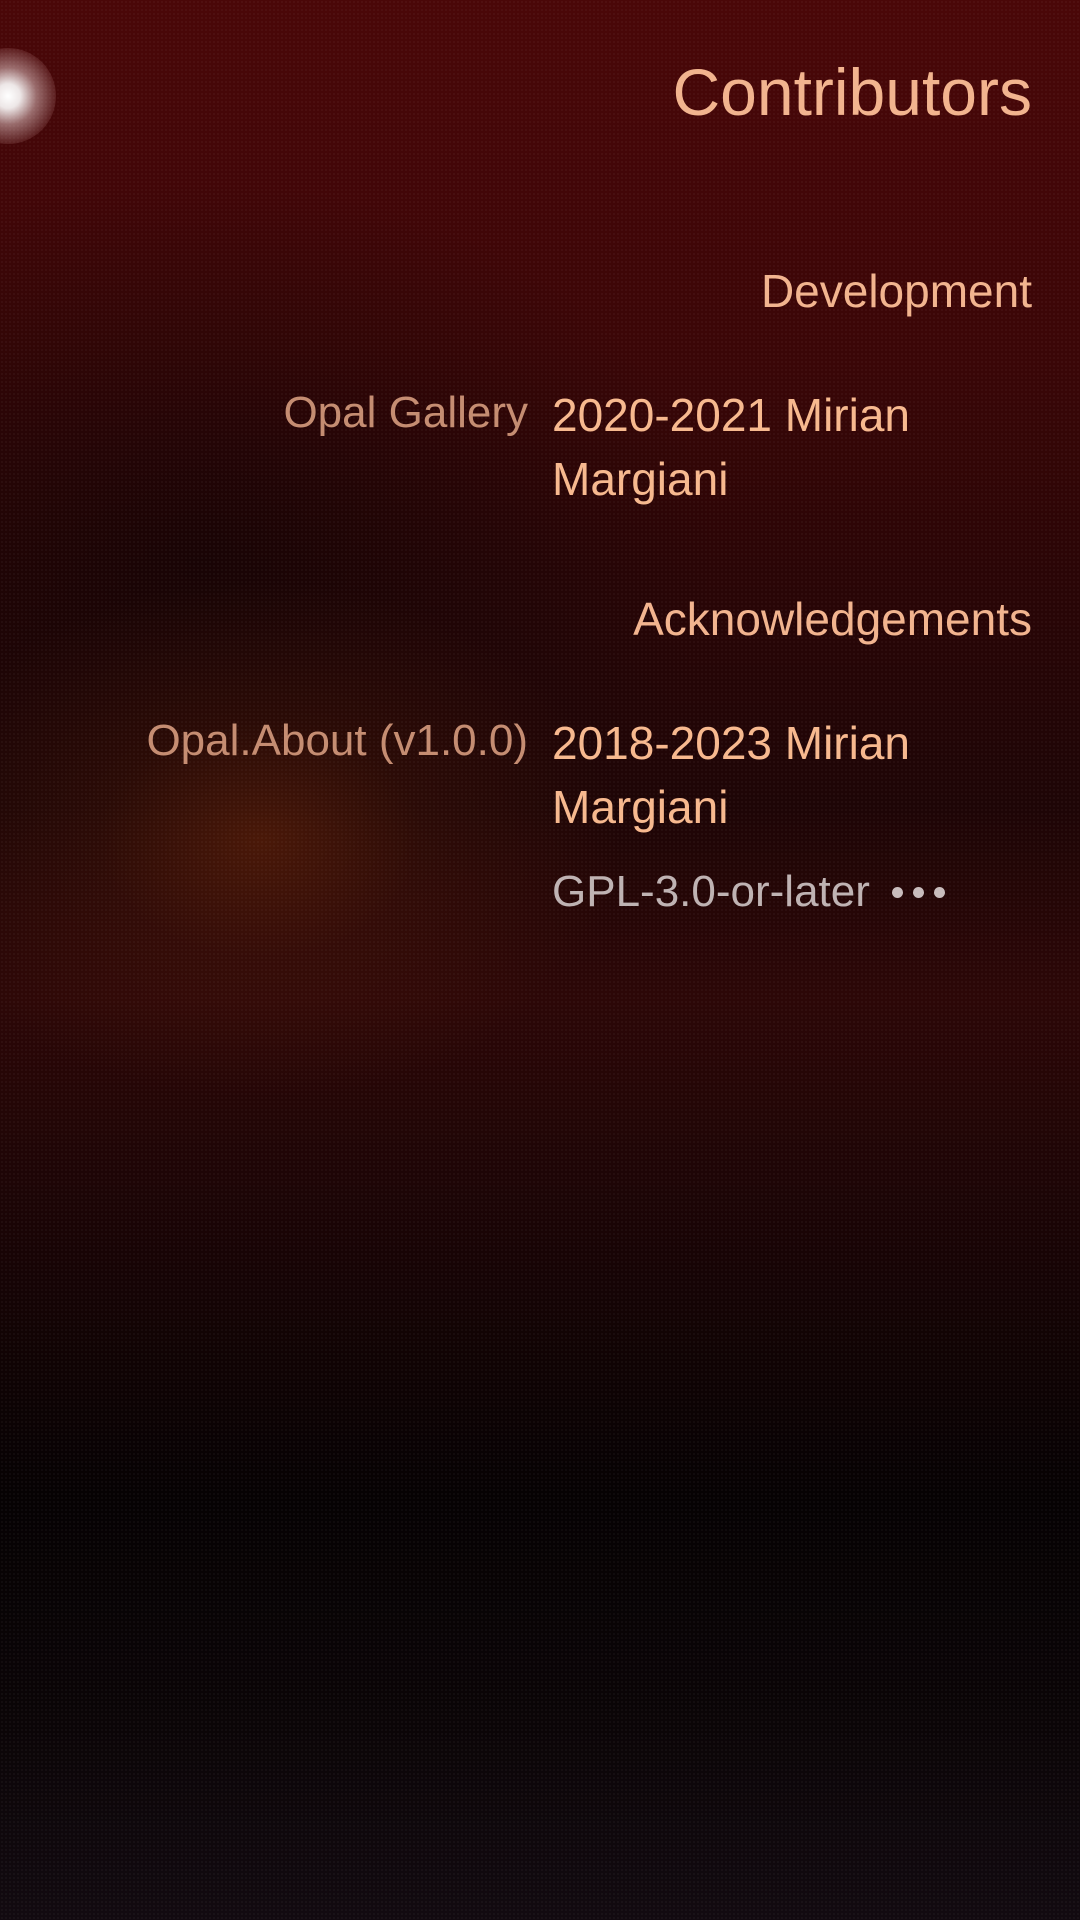 Image resolution: width=1080 pixels, height=1920 pixels. Describe the element at coordinates (832, 619) in the screenshot. I see `section-header-acknowledgements: Acknowledgements` at that location.